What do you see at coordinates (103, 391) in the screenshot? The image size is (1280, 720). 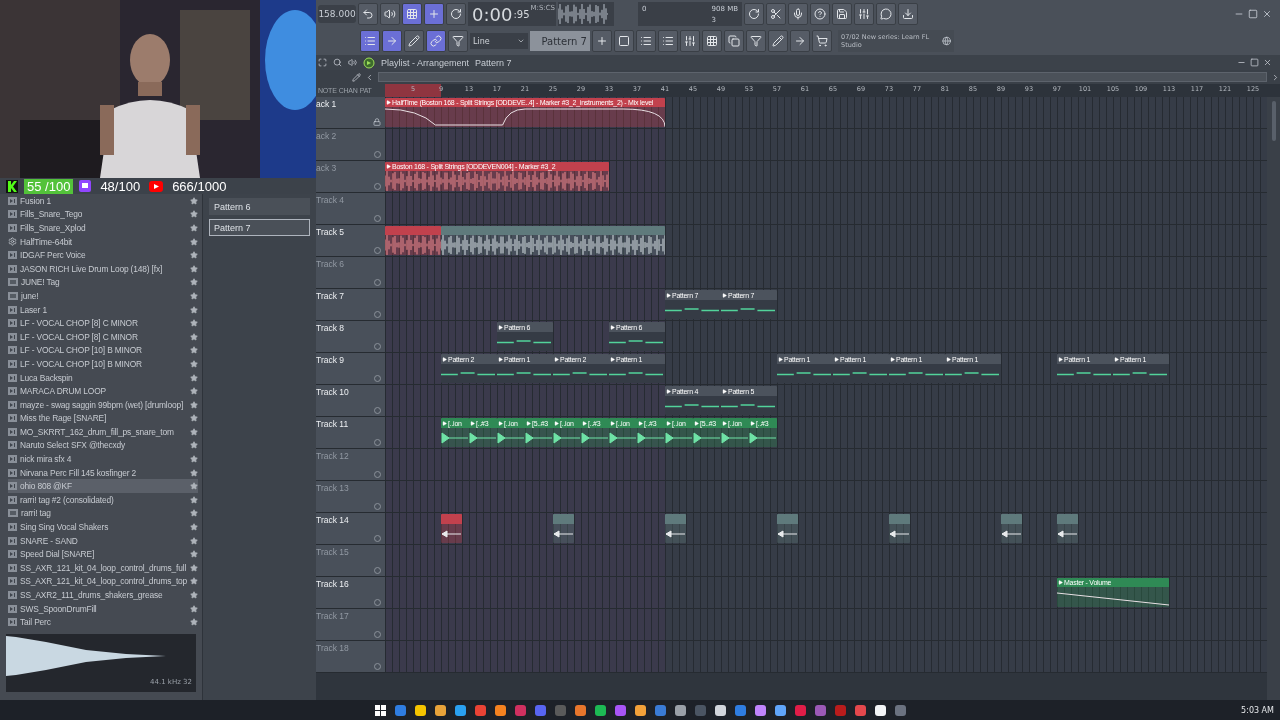 I see `browser-item: MARACA DRUM LOOP` at bounding box center [103, 391].